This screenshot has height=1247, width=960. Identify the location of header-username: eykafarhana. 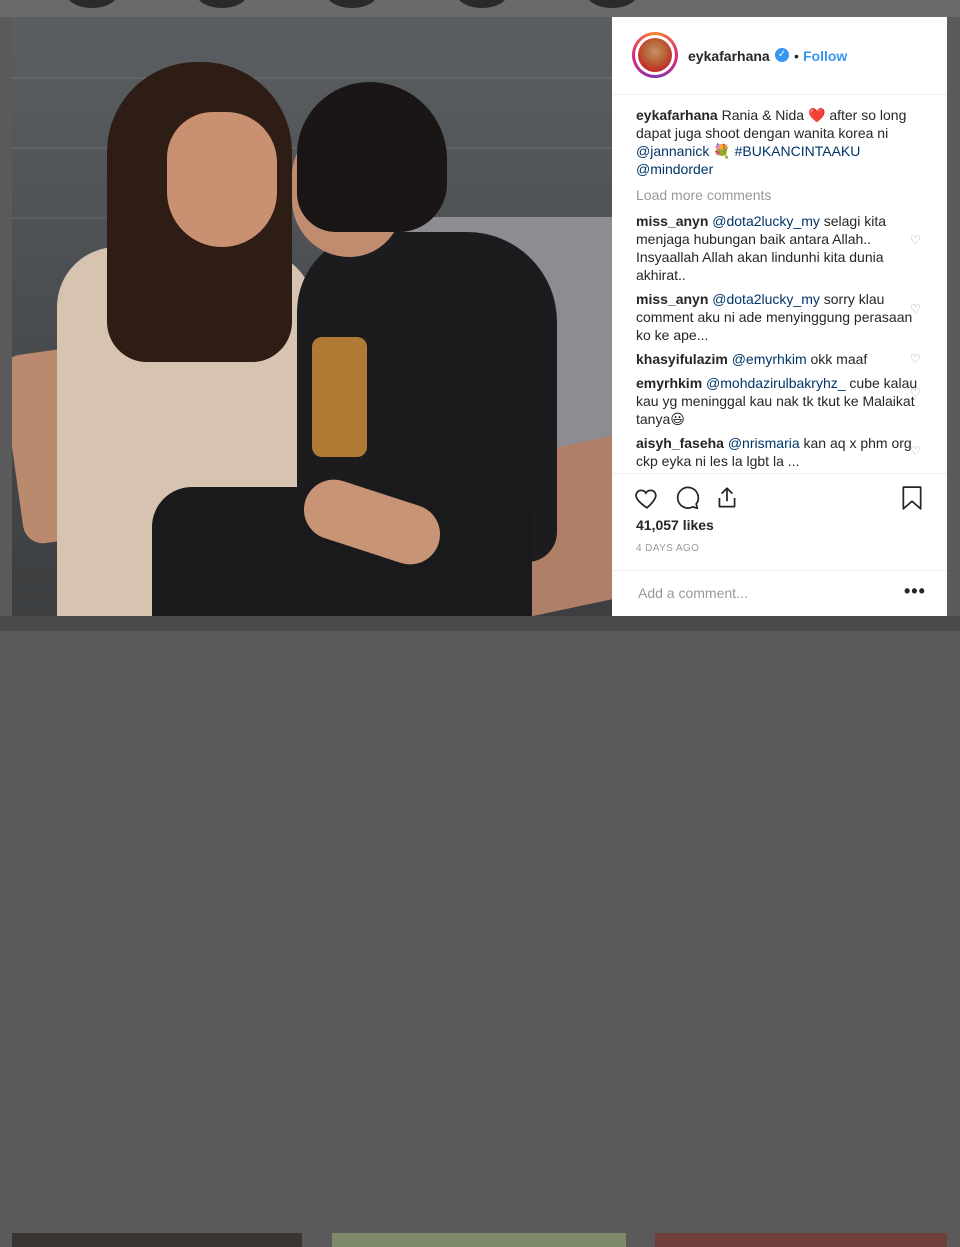
(729, 56).